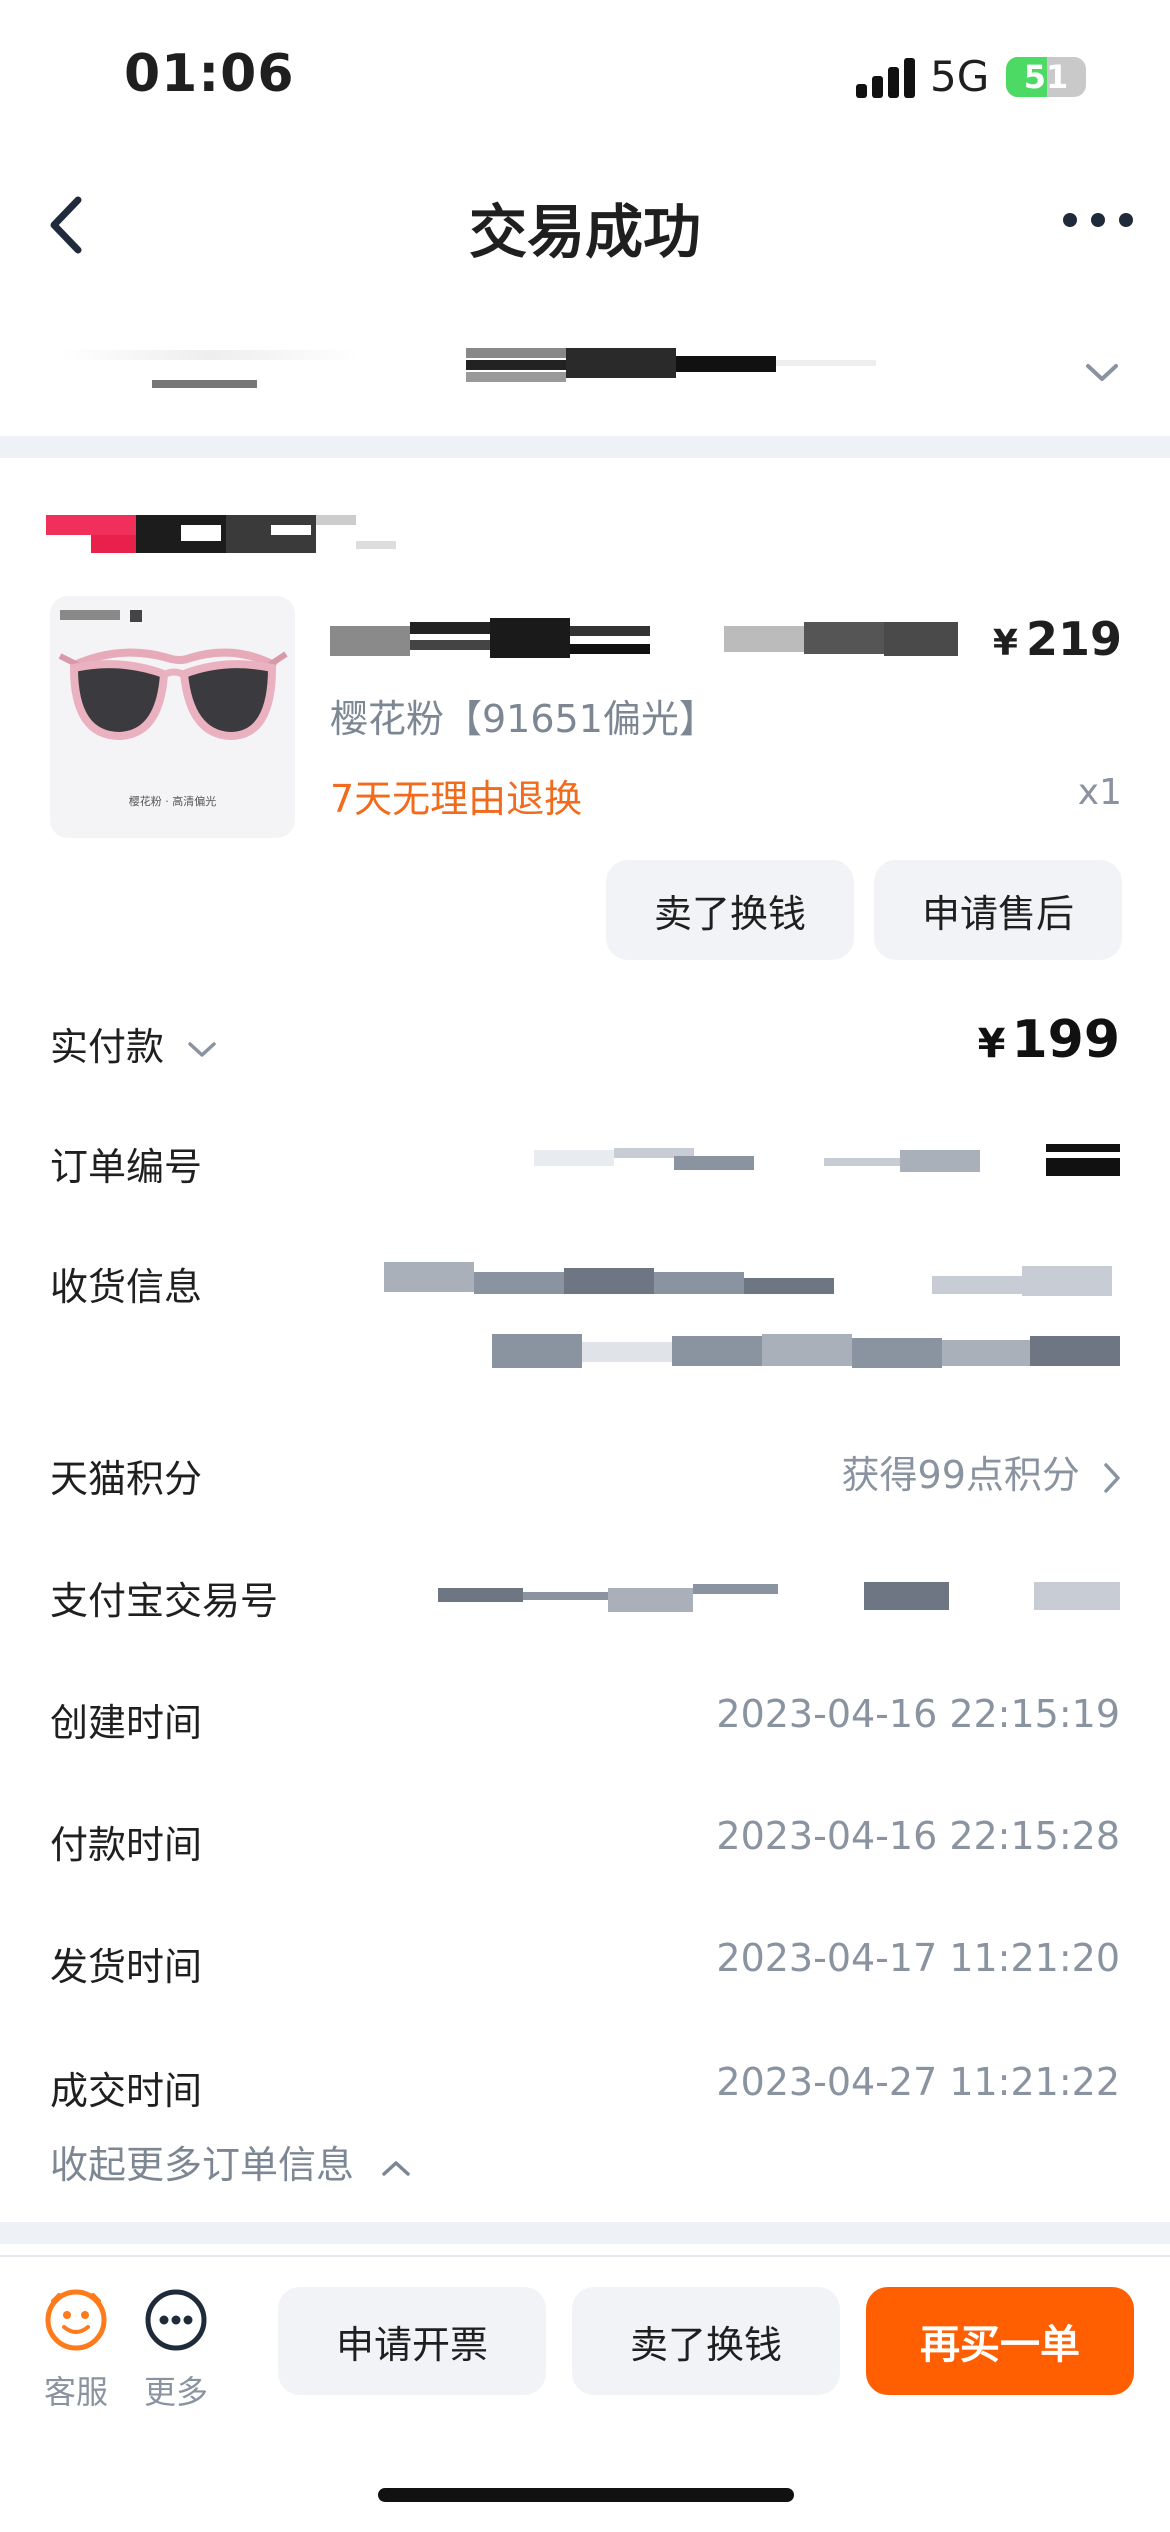 This screenshot has height=2532, width=1170. Describe the element at coordinates (706, 2341) in the screenshot. I see `sell-item-bottom-button: 卖了换钱` at that location.